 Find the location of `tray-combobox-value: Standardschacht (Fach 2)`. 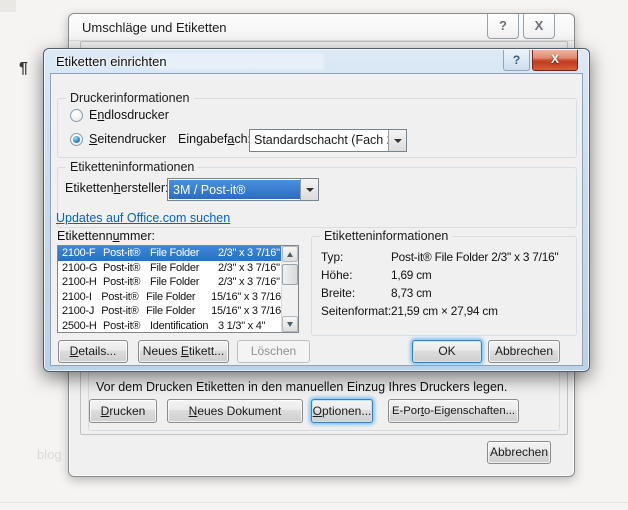

tray-combobox-value: Standardschacht (Fach 2) is located at coordinates (321, 140).